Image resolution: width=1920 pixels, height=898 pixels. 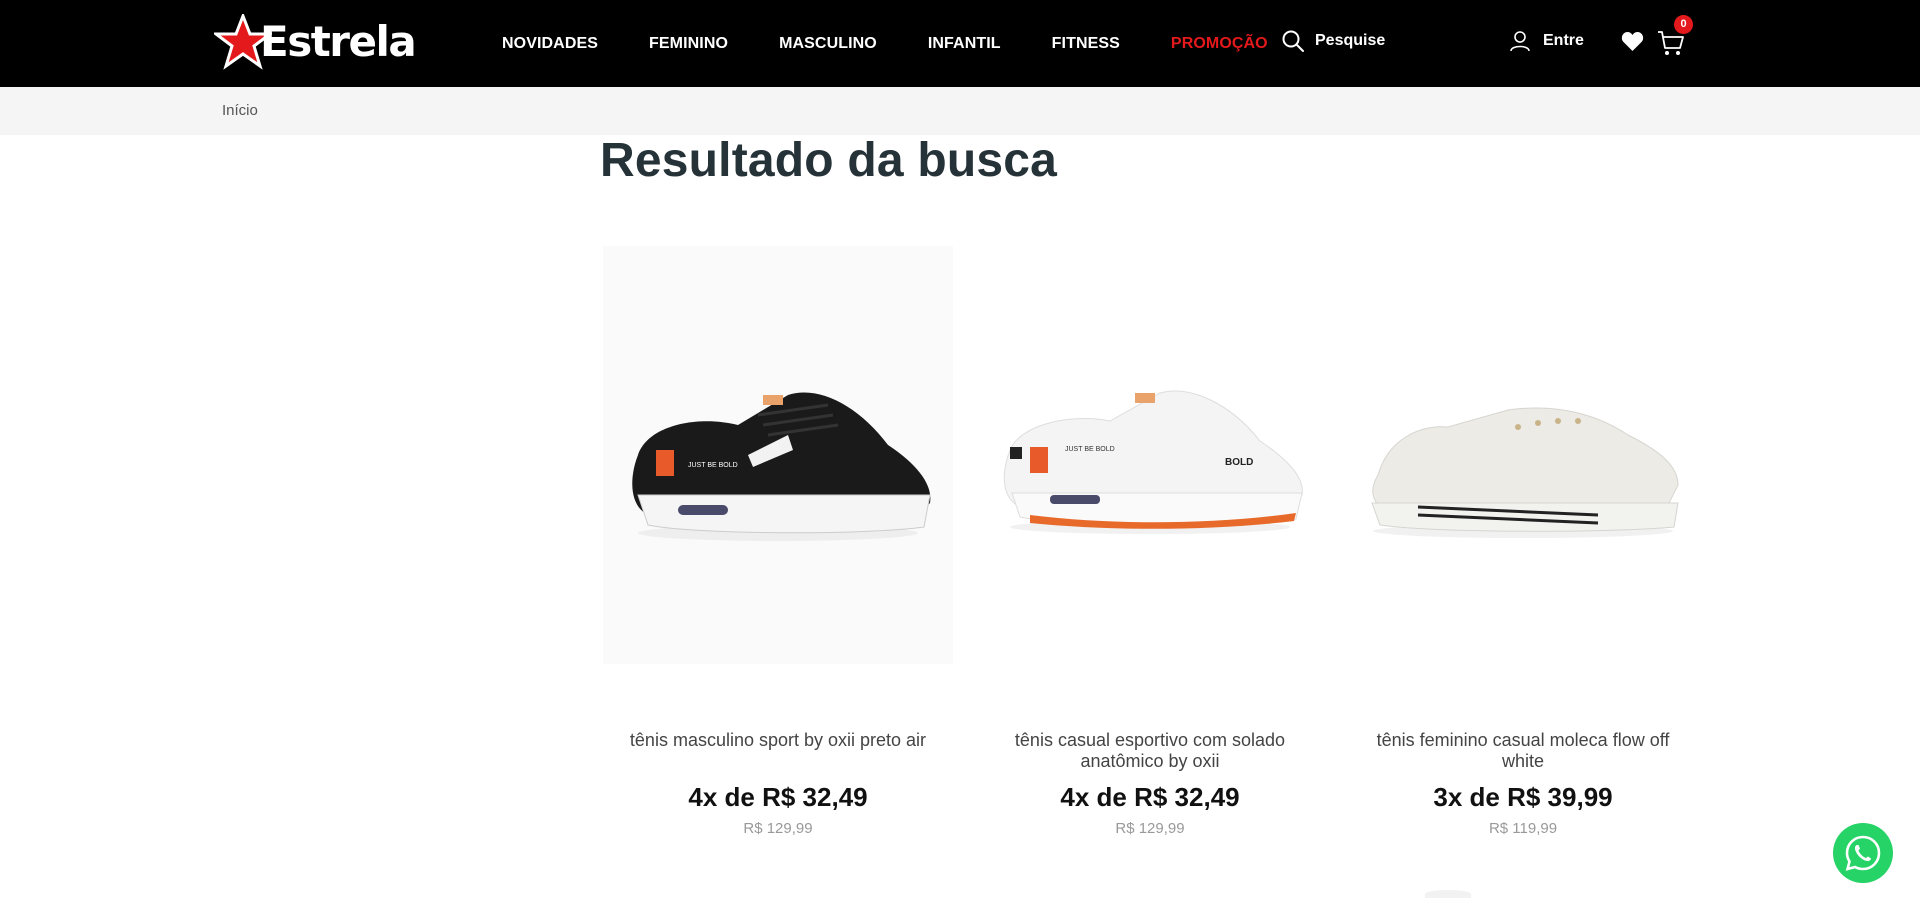 I want to click on whatsapp-icon, so click(x=1863, y=853).